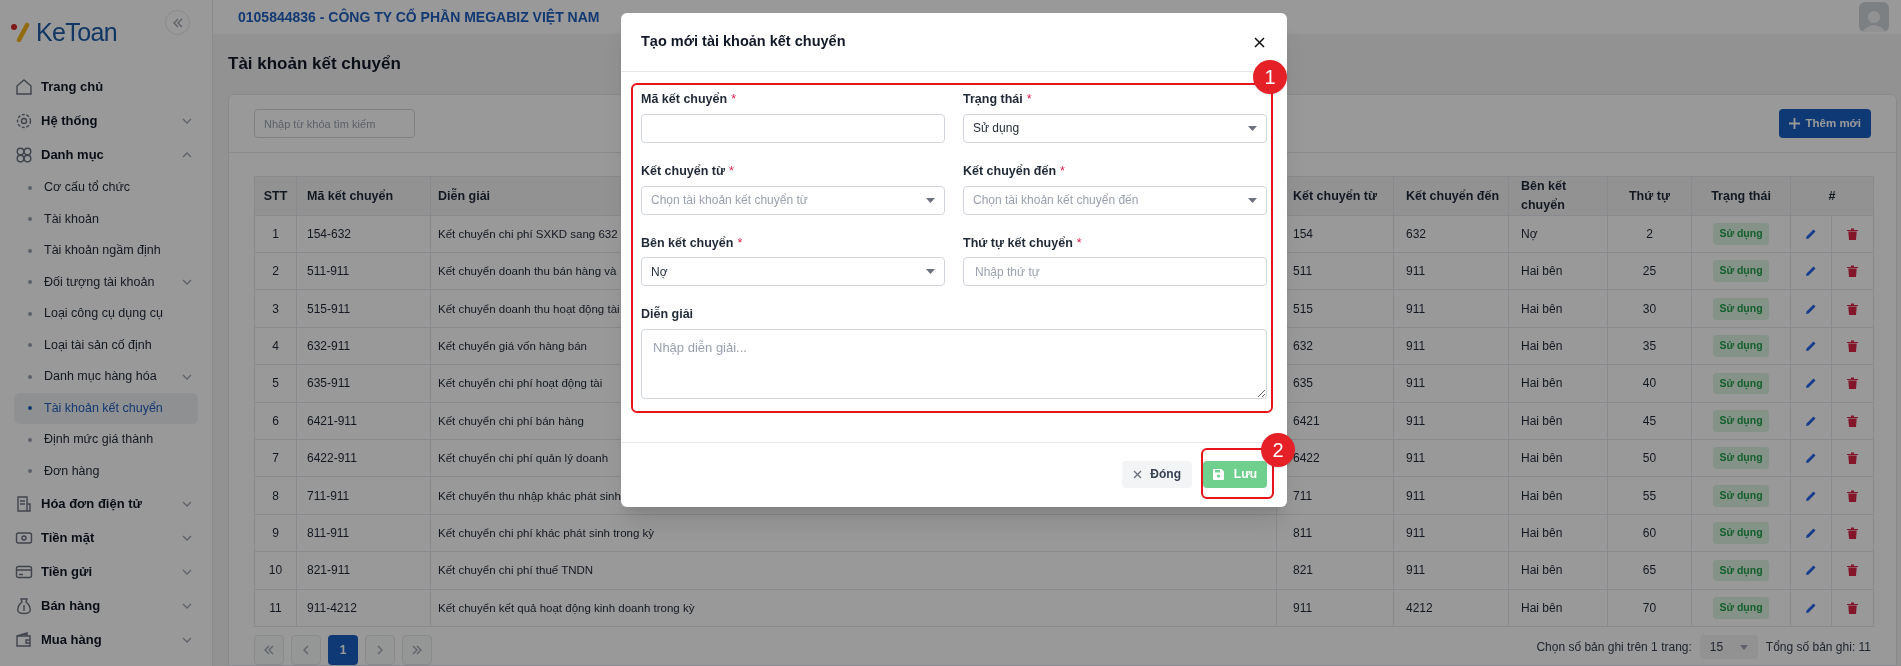 Image resolution: width=1901 pixels, height=666 pixels. Describe the element at coordinates (275, 421) in the screenshot. I see `table-cell: 6` at that location.